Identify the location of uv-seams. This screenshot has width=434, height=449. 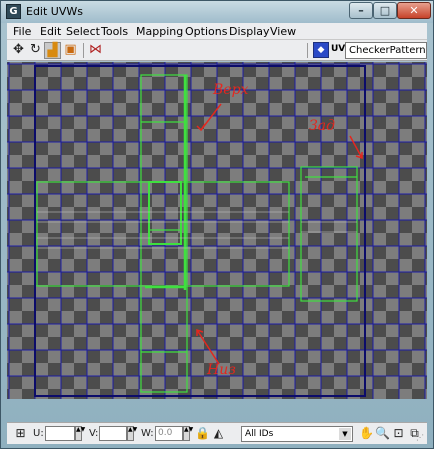
(197, 230).